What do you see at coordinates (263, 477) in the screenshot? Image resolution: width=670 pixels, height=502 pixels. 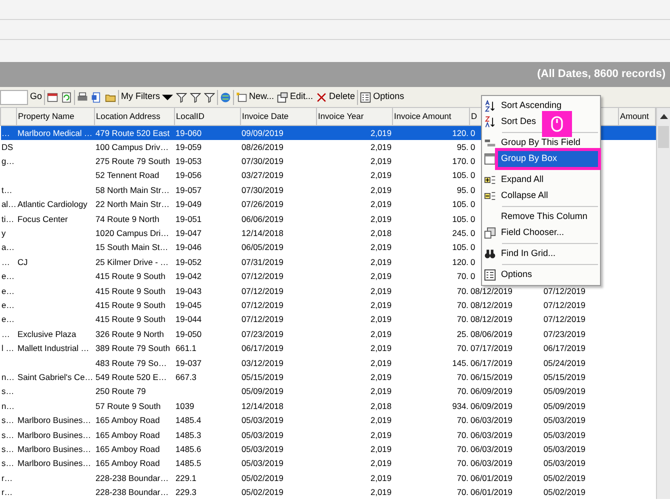 I see `table-cell: 05/02/2019` at bounding box center [263, 477].